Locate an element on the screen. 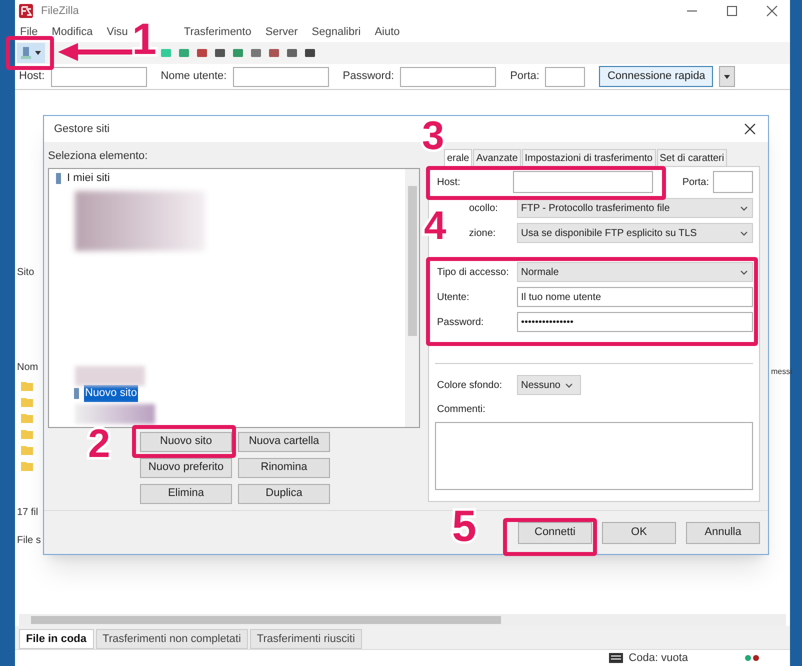 Image resolution: width=802 pixels, height=666 pixels. blurred-entries is located at coordinates (110, 376).